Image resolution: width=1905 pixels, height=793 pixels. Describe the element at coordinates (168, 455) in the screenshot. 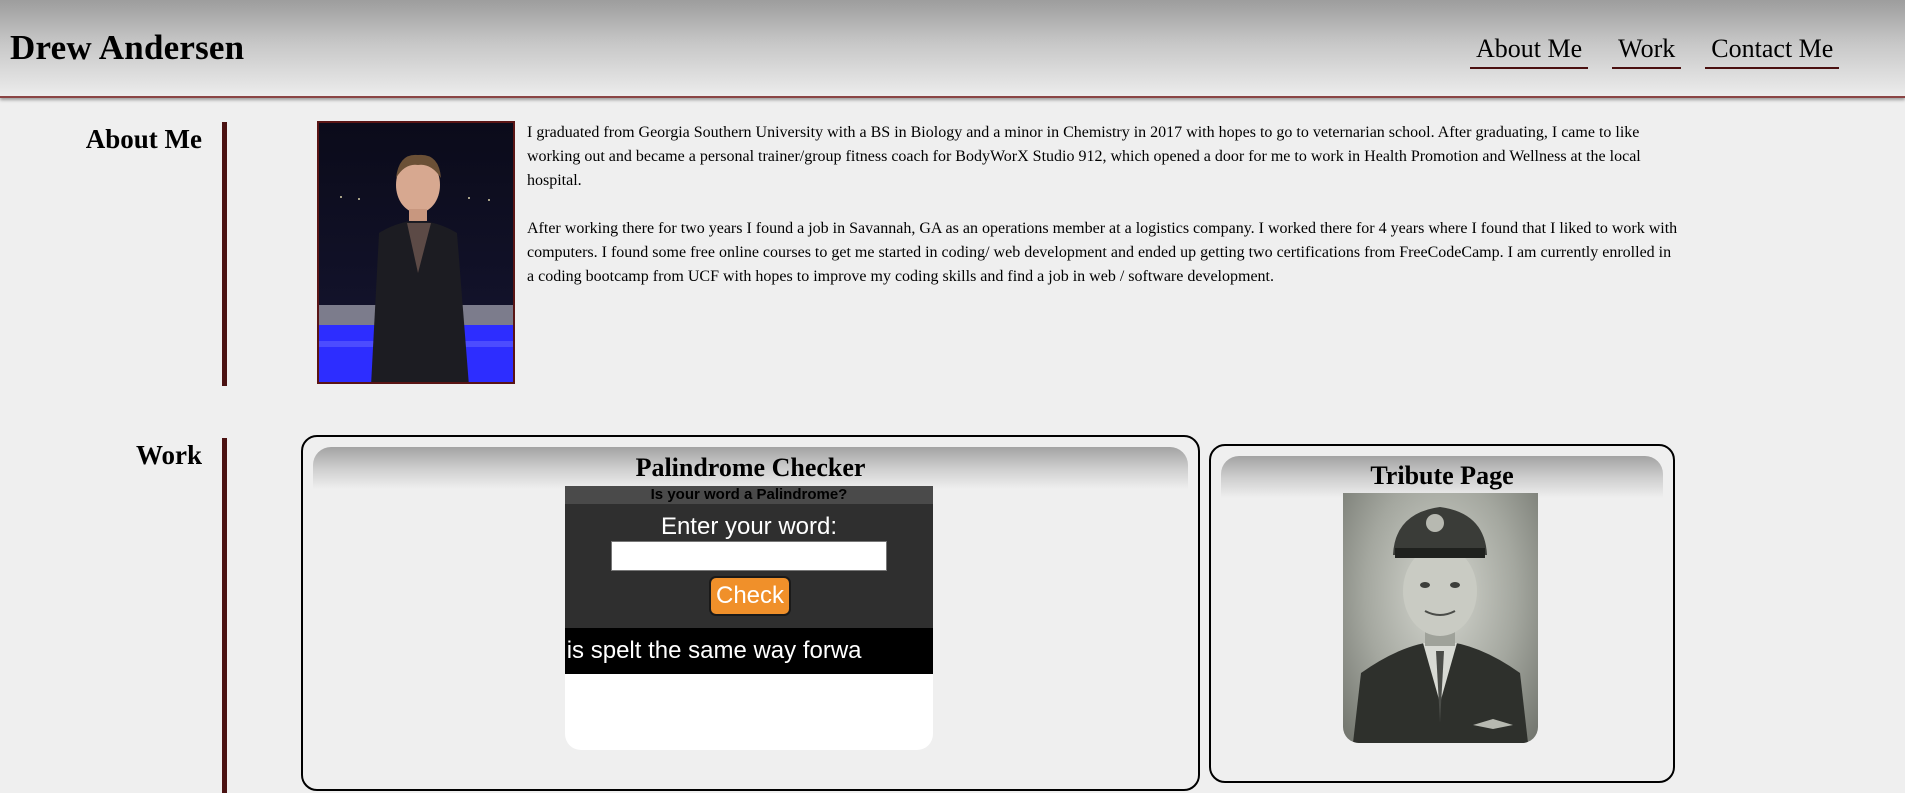

I see `work-section-title: Work` at that location.